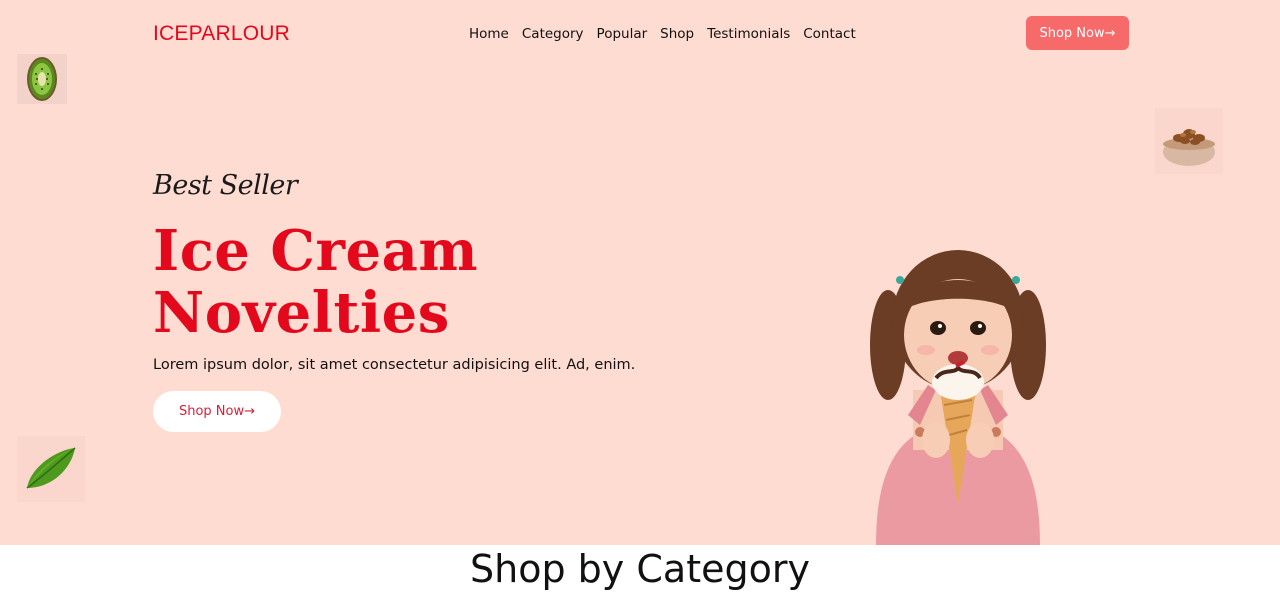 Image resolution: width=1280 pixels, height=605 pixels. What do you see at coordinates (829, 34) in the screenshot?
I see `nav-contact: Contact` at bounding box center [829, 34].